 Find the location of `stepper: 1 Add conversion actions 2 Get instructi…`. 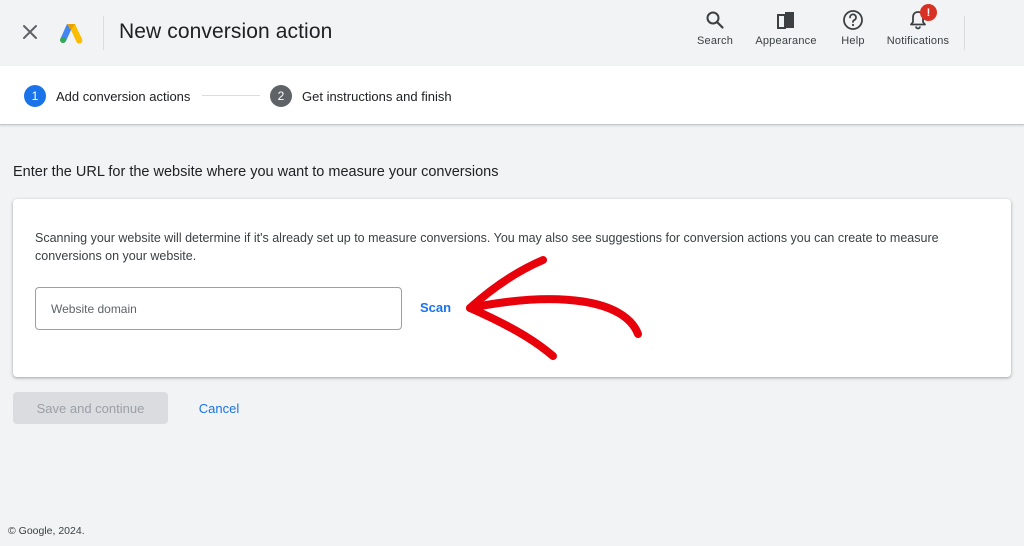

stepper: 1 Add conversion actions 2 Get instructi… is located at coordinates (512, 95).